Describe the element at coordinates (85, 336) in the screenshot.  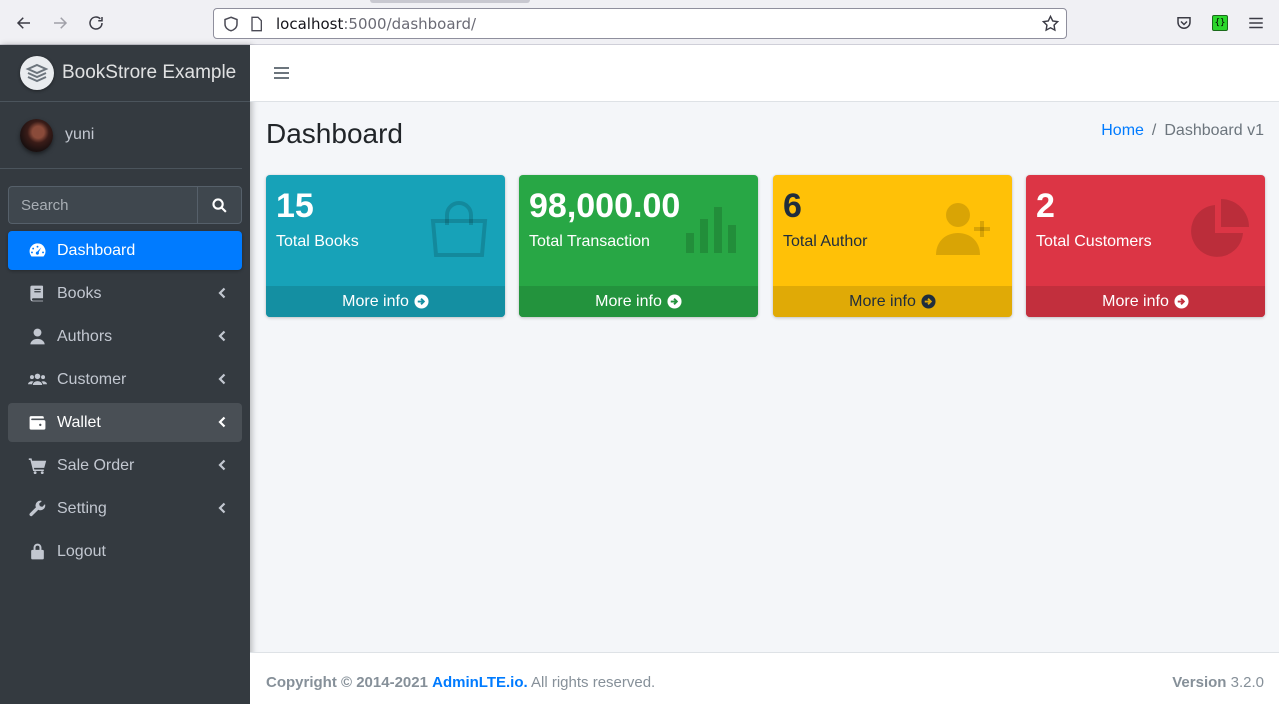
I see `sidebar-item-label: Authors` at that location.